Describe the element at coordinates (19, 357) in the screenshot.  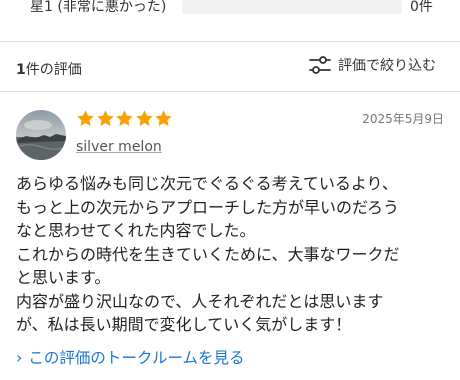
I see `chevron-right-icon: ›` at that location.